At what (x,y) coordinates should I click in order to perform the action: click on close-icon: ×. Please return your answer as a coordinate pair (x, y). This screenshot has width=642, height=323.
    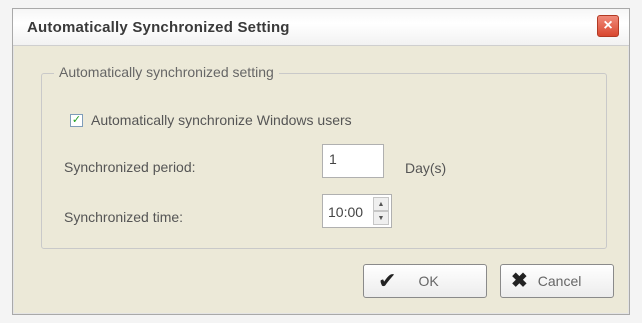
    Looking at the image, I should click on (608, 25).